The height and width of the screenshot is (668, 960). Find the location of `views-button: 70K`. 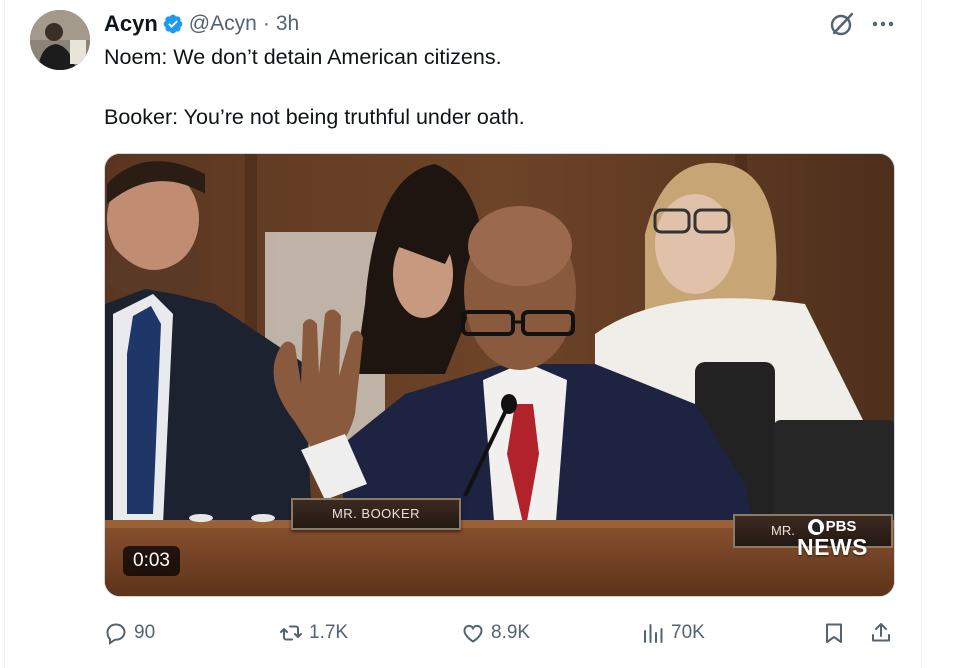

views-button: 70K is located at coordinates (673, 633).